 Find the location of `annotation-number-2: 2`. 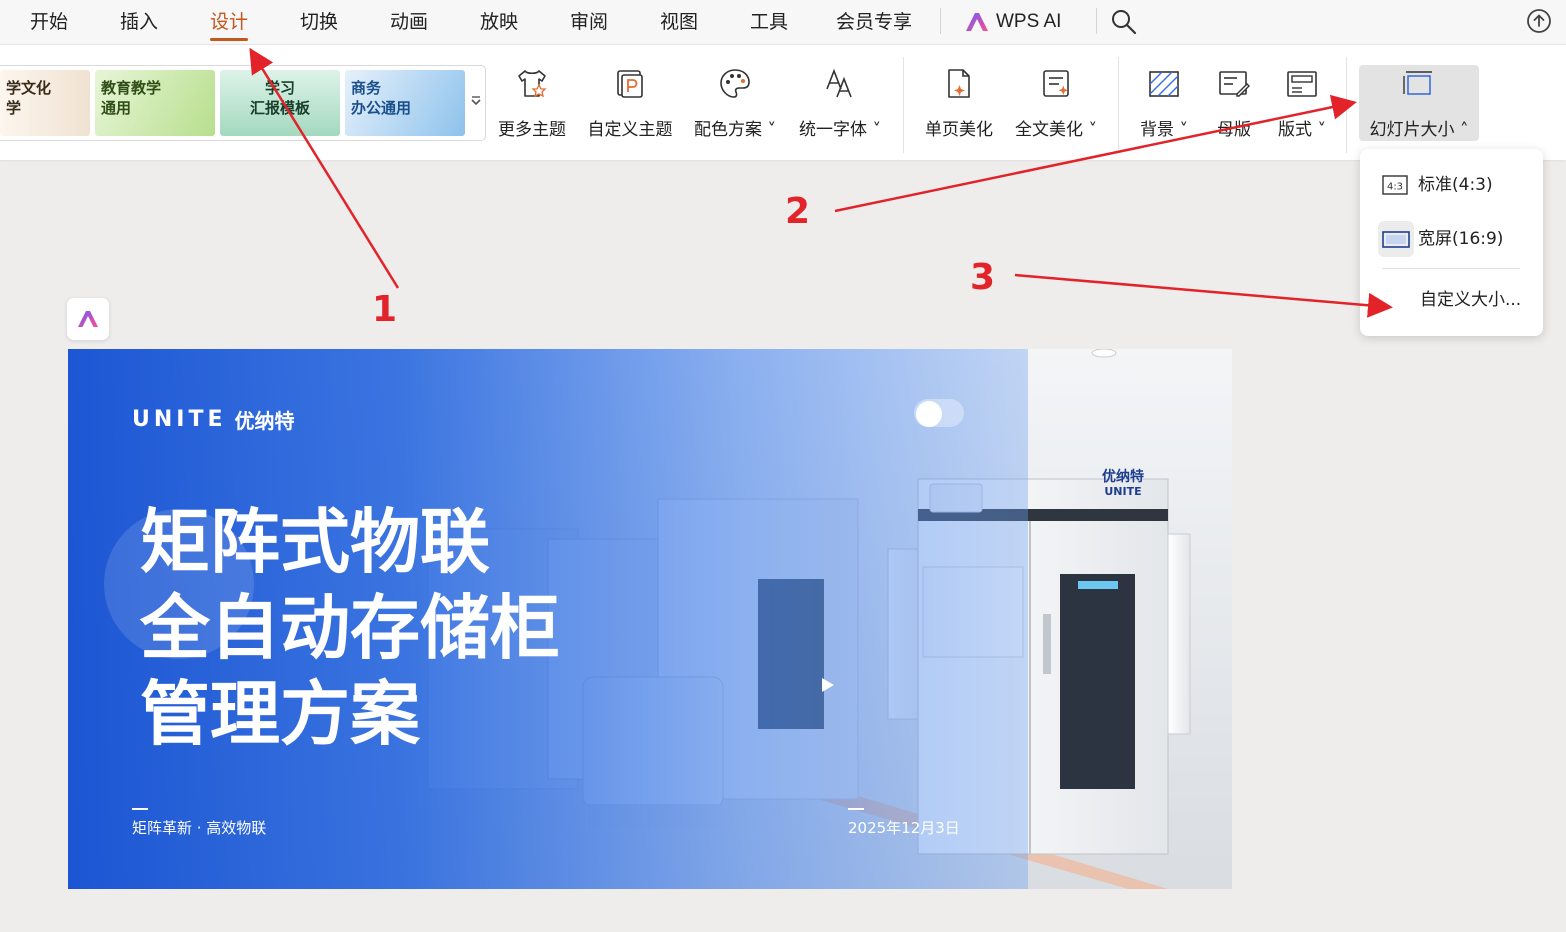

annotation-number-2: 2 is located at coordinates (798, 211).